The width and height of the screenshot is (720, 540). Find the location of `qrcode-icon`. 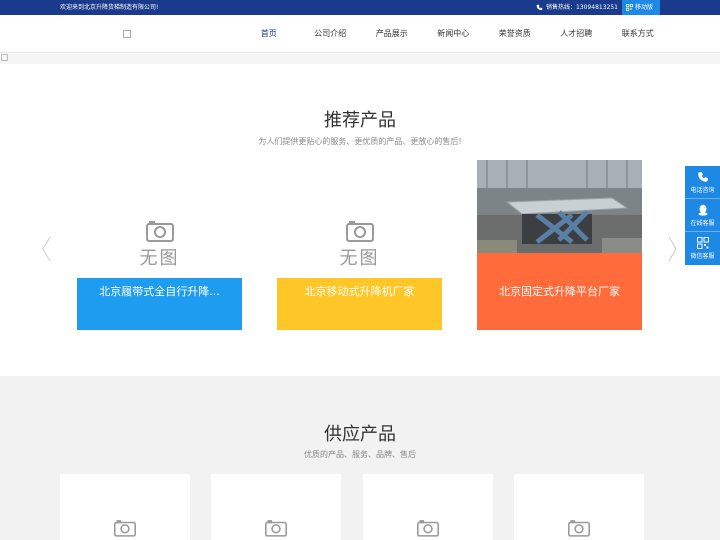

qrcode-icon is located at coordinates (702, 243).